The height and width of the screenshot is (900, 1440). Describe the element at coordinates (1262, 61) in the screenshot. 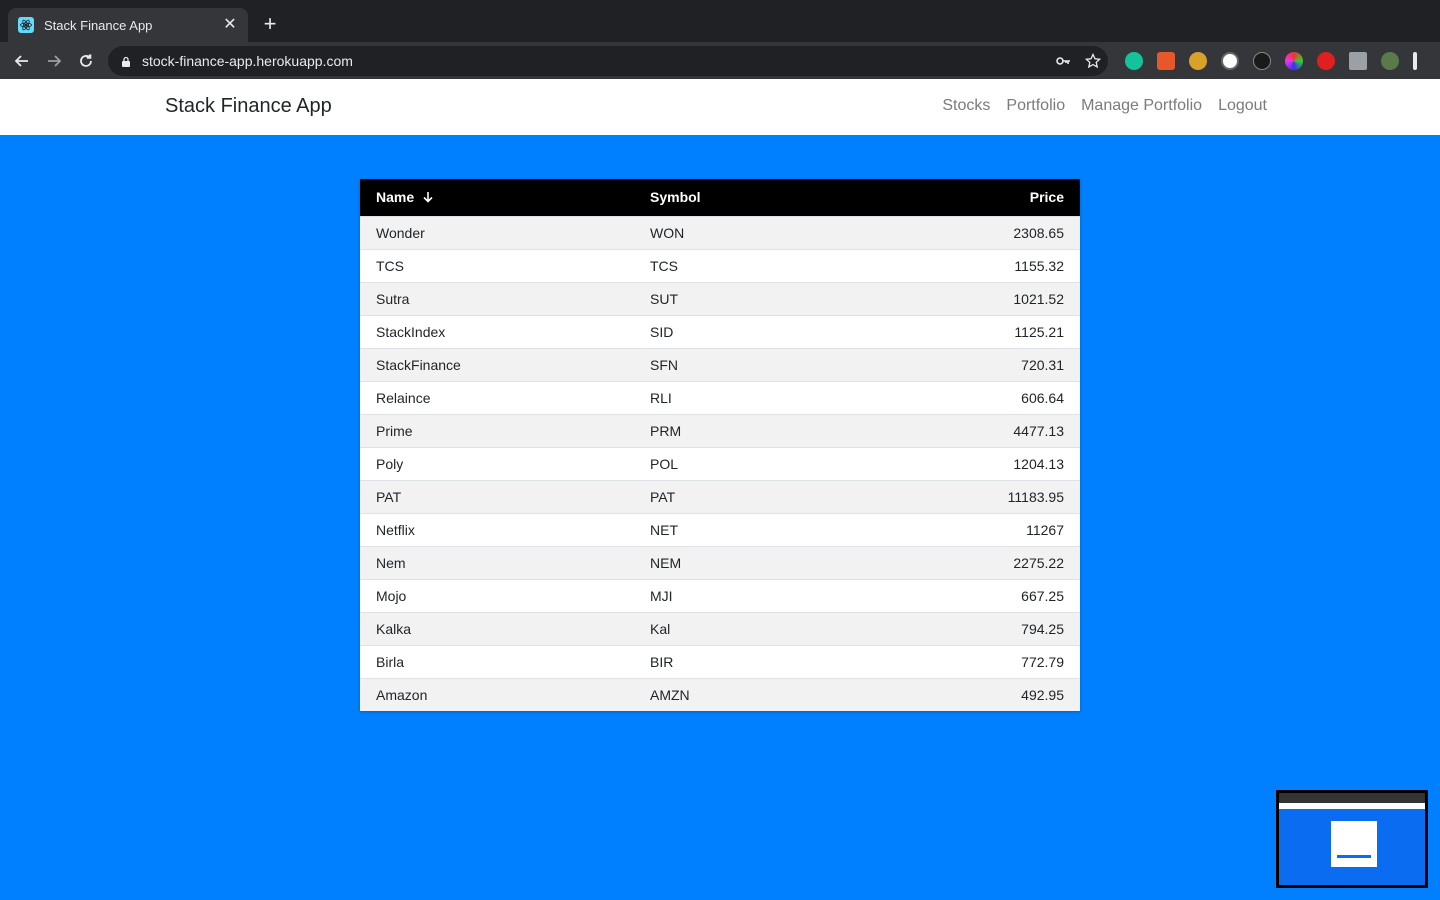

I see `hat-extension-icon` at that location.